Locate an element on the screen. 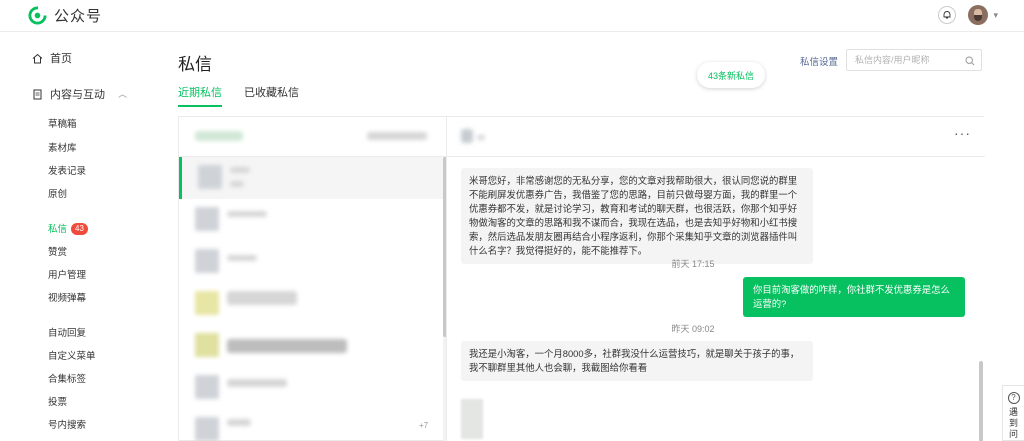 The height and width of the screenshot is (441, 1024). unread-badge: 43 is located at coordinates (79, 229).